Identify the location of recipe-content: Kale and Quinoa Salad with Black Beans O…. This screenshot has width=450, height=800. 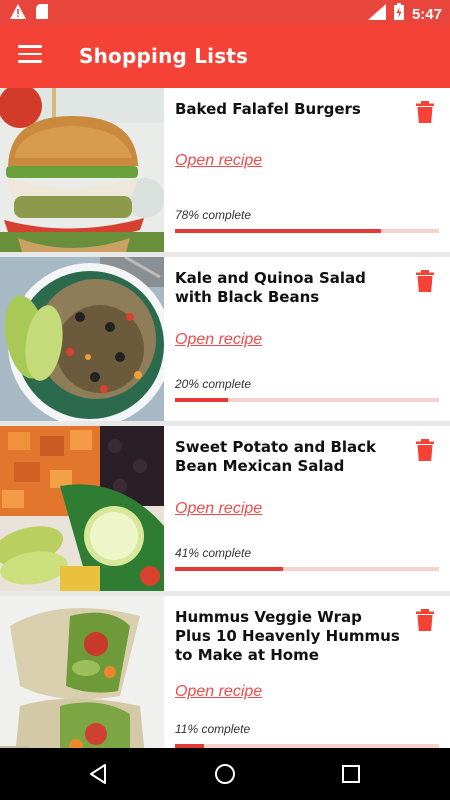
(312, 339).